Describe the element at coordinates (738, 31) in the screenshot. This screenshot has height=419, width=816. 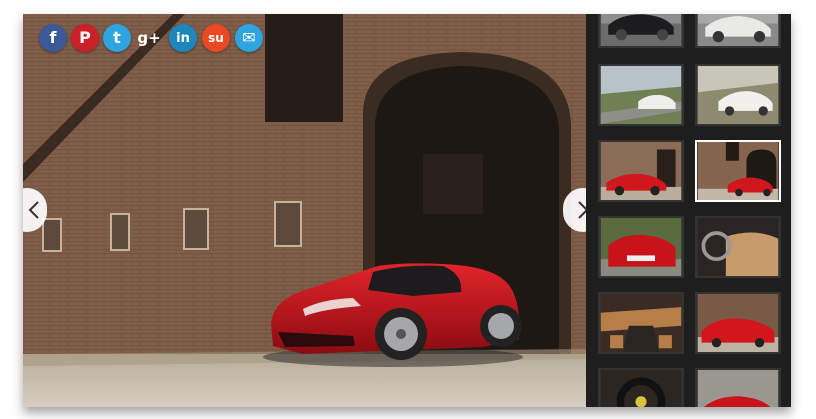
I see `thumbnail-white-coupe` at that location.